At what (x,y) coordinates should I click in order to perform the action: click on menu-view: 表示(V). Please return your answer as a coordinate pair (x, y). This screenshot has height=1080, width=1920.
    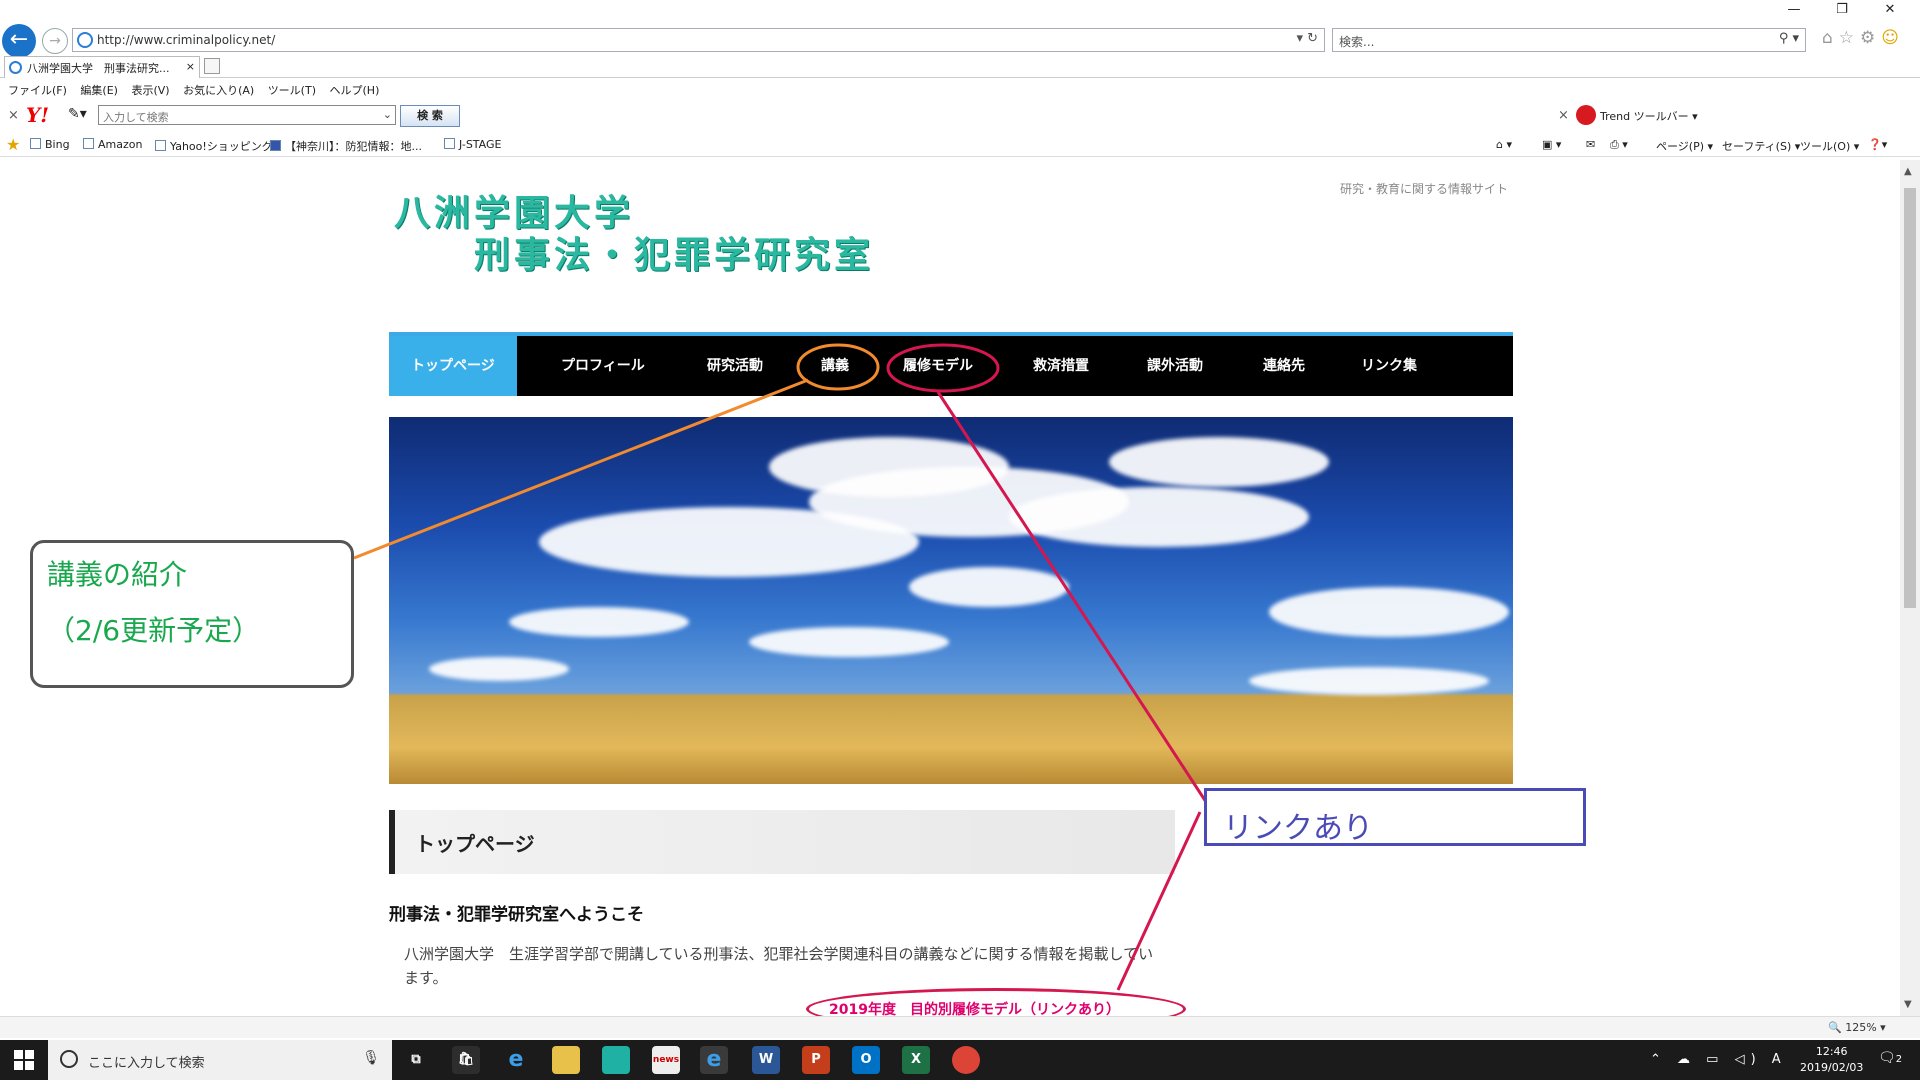
    Looking at the image, I should click on (150, 90).